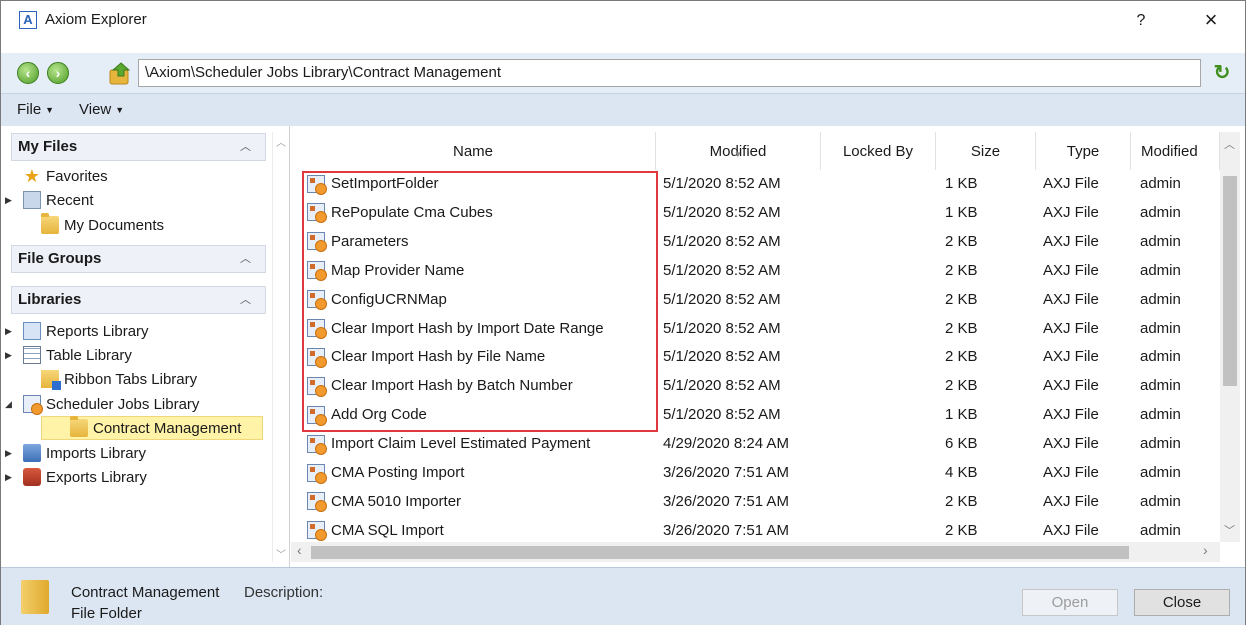 This screenshot has width=1246, height=625. What do you see at coordinates (284, 592) in the screenshot?
I see `description-label: Description:` at bounding box center [284, 592].